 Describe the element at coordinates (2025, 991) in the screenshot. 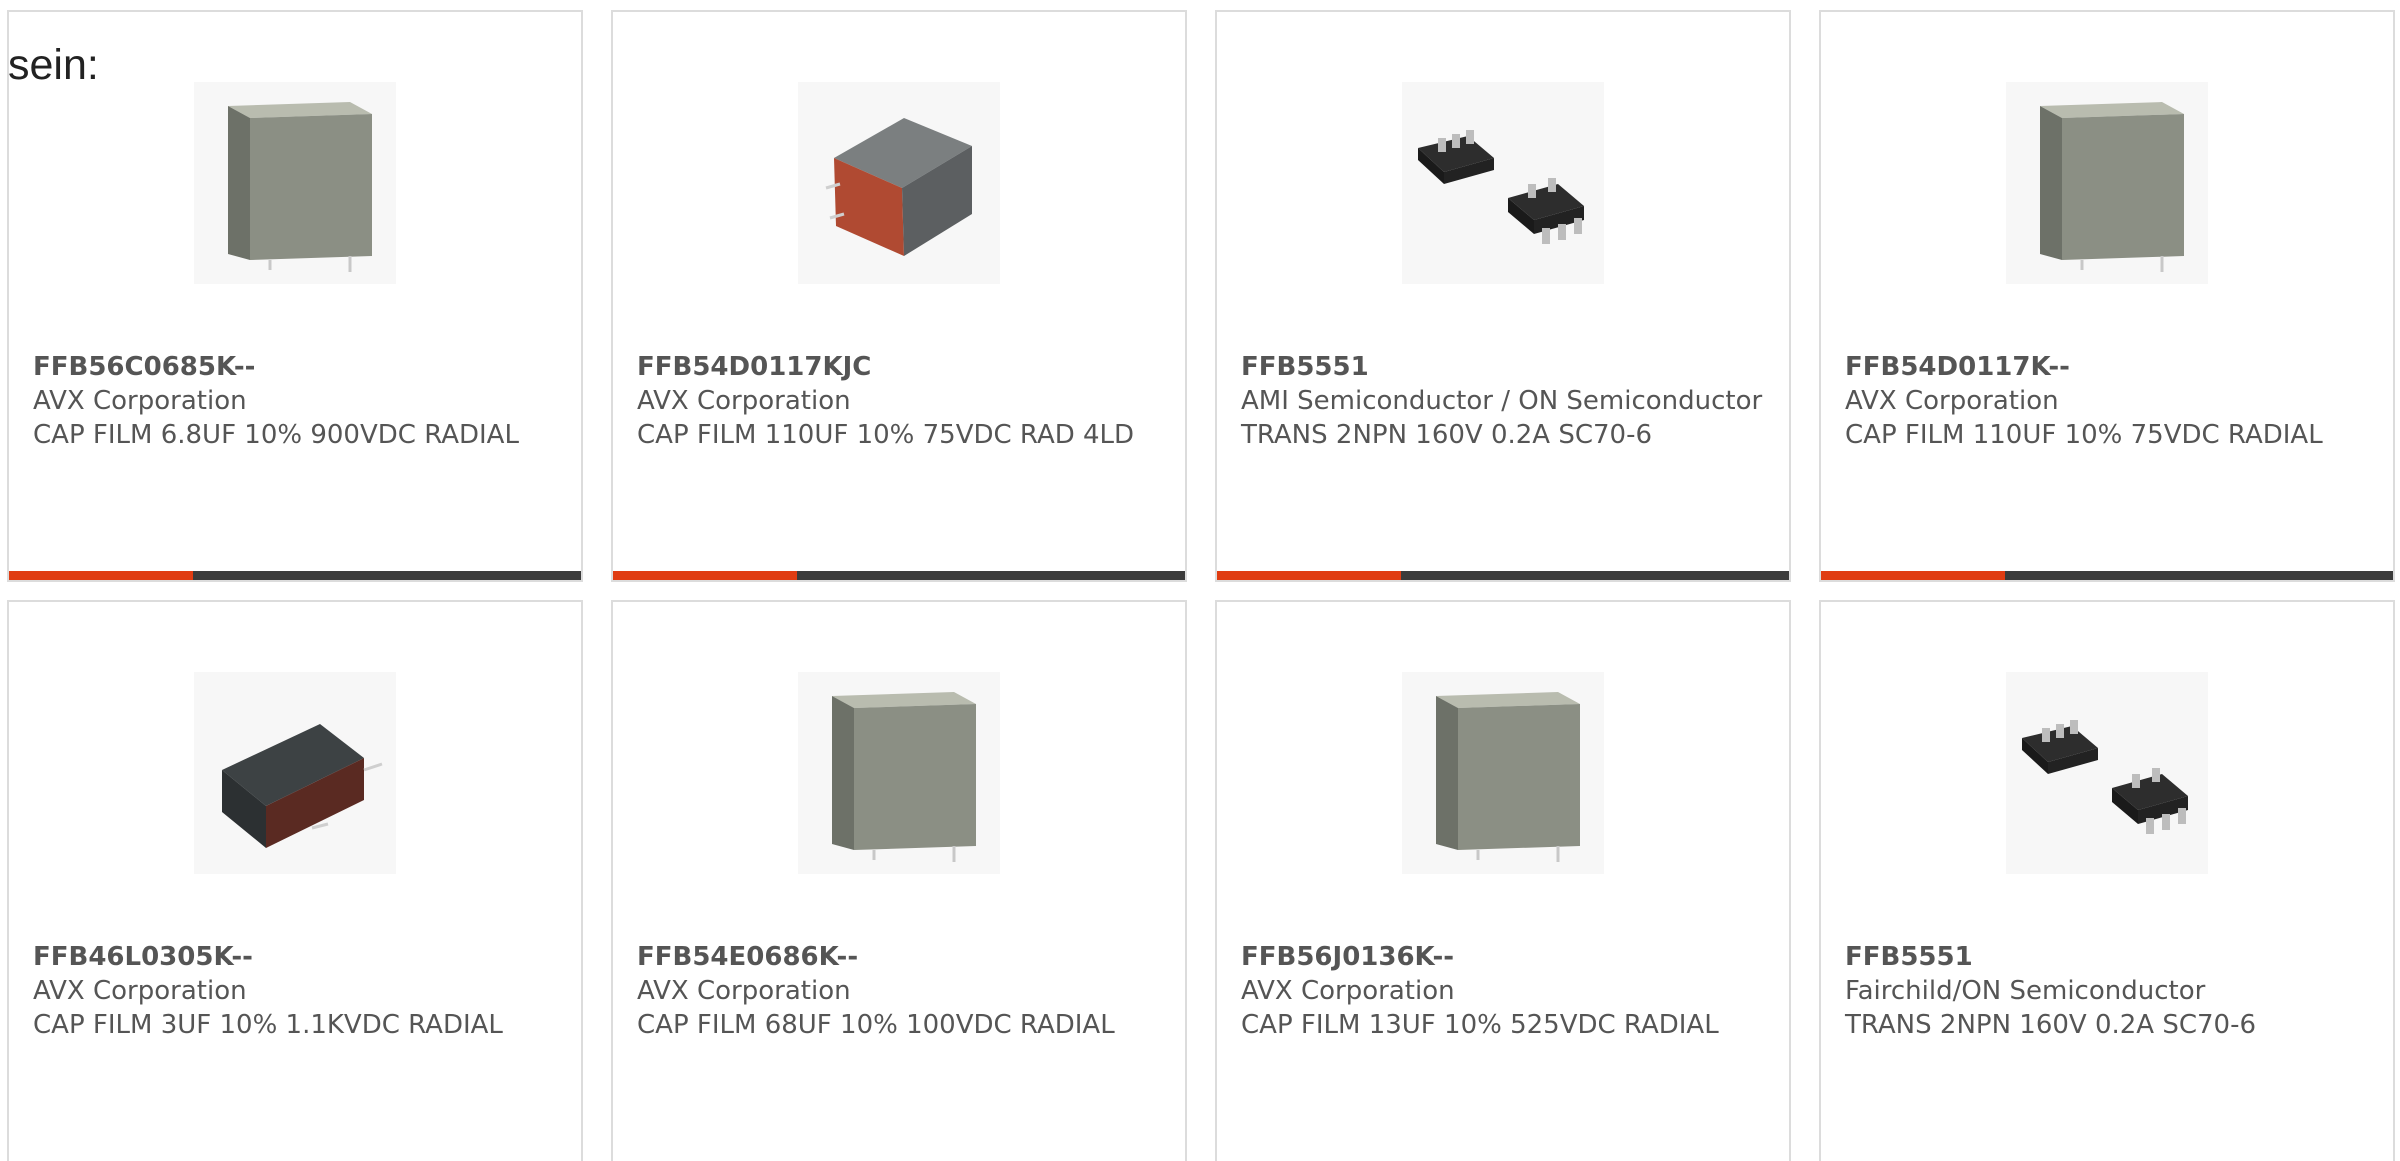

I see `manufacturer-label: Fairchild/ON Semiconductor` at that location.